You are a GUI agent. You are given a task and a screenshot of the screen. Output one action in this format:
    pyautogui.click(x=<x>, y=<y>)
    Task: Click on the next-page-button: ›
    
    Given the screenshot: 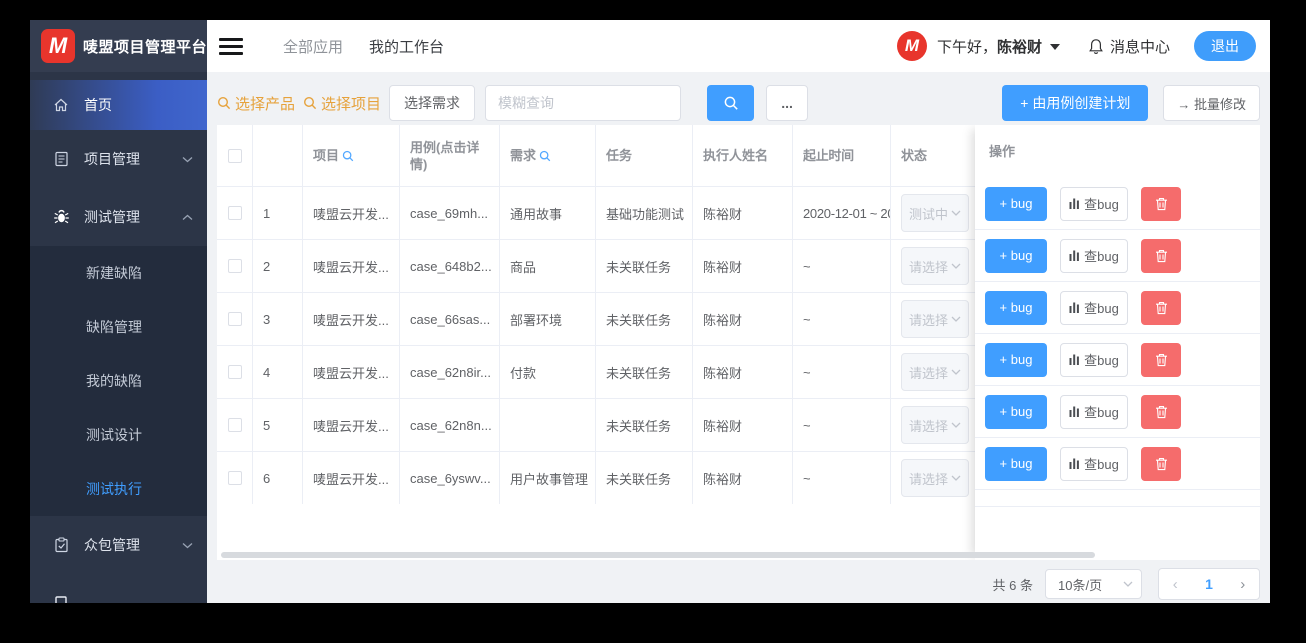 What is the action you would take?
    pyautogui.click(x=1242, y=584)
    